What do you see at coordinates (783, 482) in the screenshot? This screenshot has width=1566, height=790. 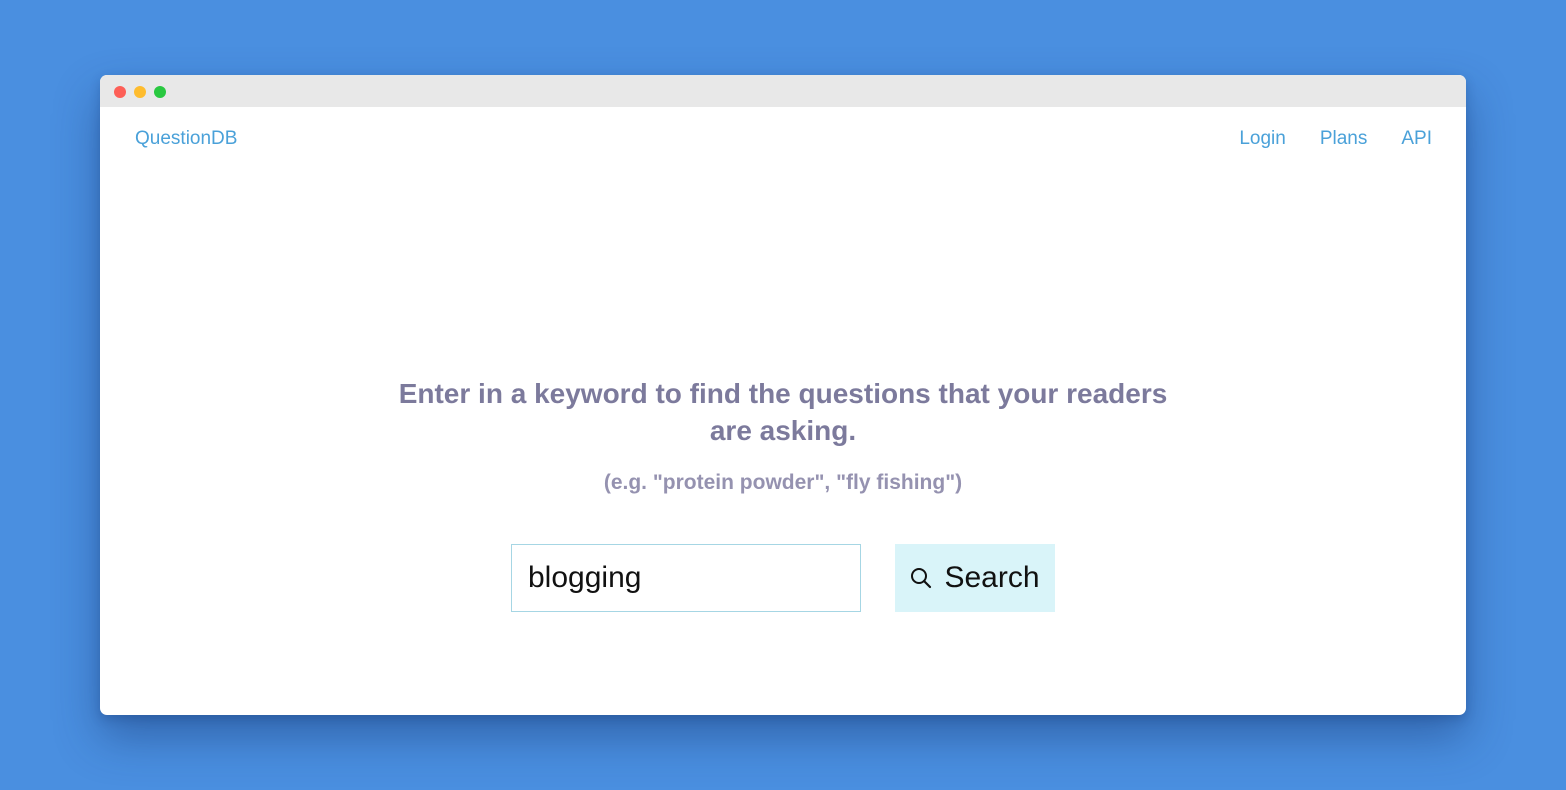 I see `hero-example-text: (e.g. "protein powder", "fly fishing")` at bounding box center [783, 482].